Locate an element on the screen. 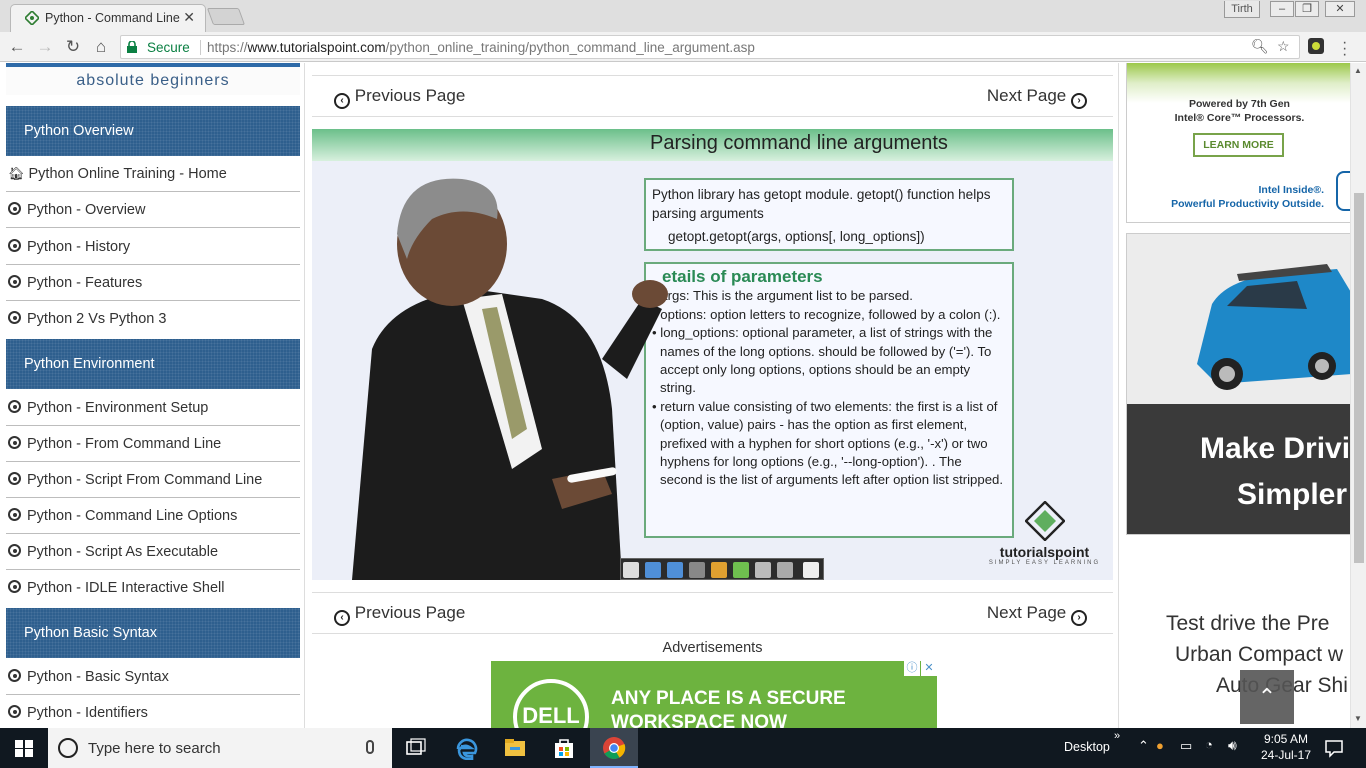  forward-icon: → is located at coordinates (45, 47).